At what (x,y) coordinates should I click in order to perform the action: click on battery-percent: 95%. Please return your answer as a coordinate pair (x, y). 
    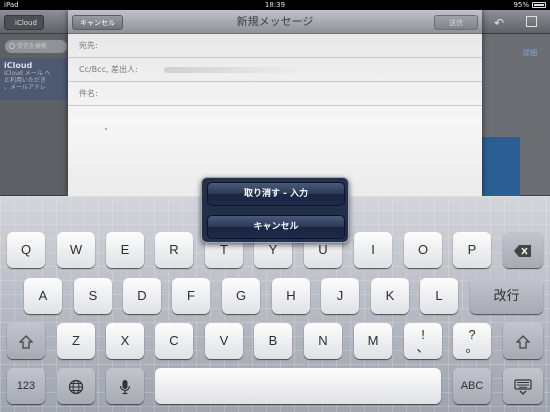
    Looking at the image, I should click on (521, 5).